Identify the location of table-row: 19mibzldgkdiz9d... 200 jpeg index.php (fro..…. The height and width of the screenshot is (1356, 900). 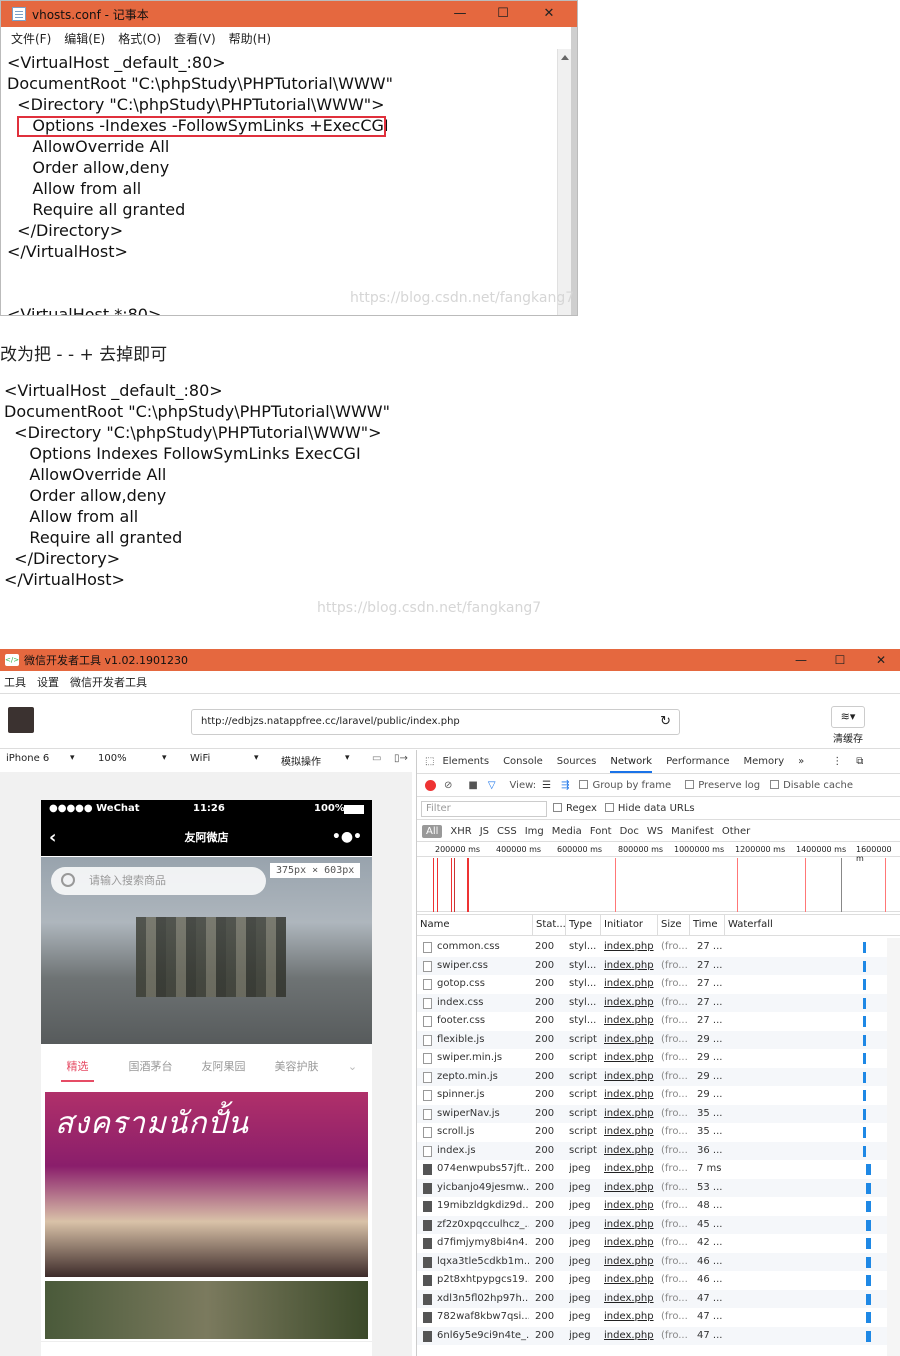
(652, 1206).